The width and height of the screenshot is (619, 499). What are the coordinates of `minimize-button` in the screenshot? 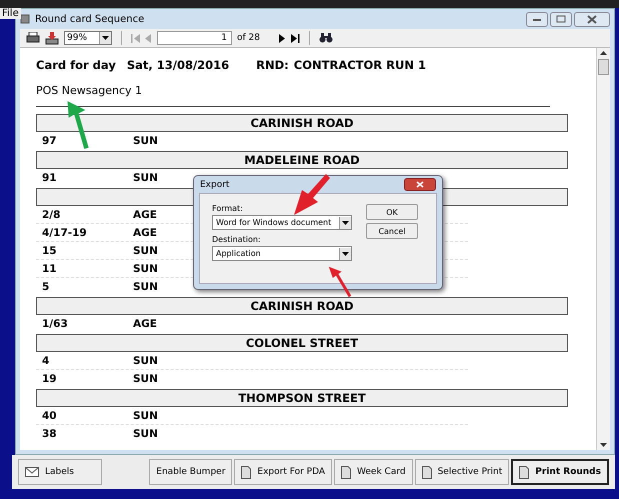 It's located at (537, 19).